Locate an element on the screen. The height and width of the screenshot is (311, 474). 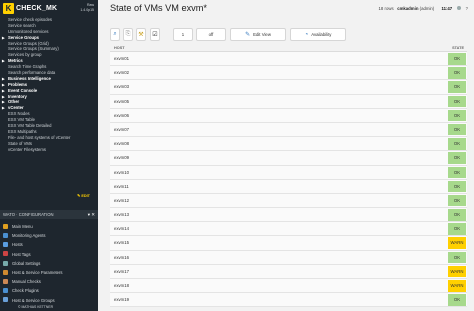
table-row: exvm10 OK is located at coordinates (288, 172).